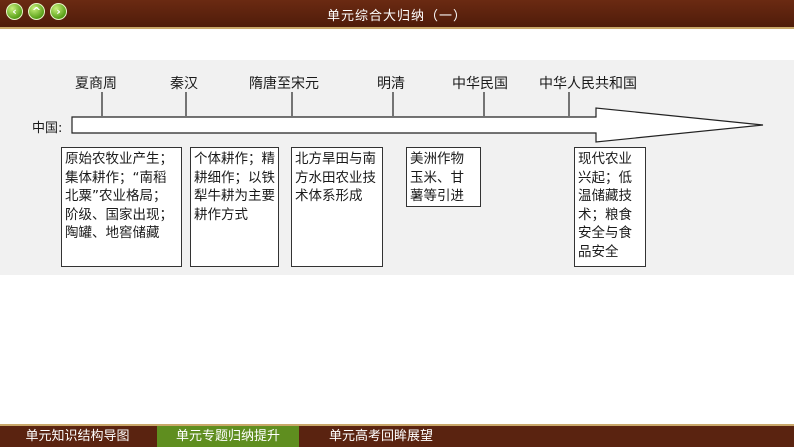 The width and height of the screenshot is (794, 447). I want to click on tab-exam-review: 单元高考回眸展望, so click(381, 436).